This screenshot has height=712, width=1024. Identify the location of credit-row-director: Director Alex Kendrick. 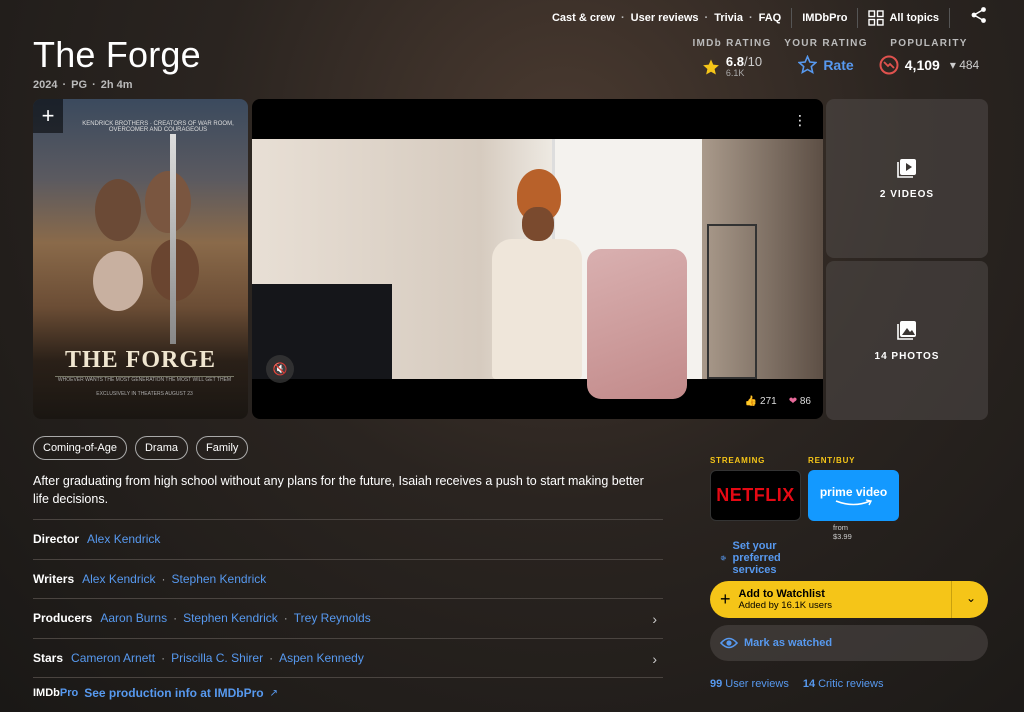
(348, 539).